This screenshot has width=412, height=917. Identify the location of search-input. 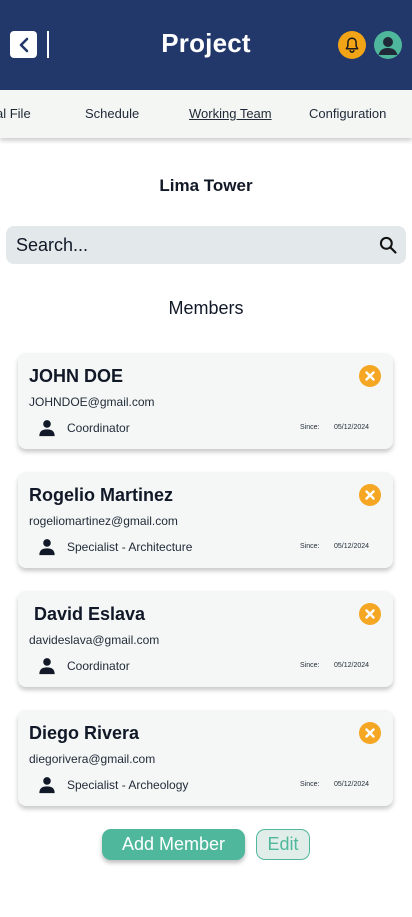
(191, 245).